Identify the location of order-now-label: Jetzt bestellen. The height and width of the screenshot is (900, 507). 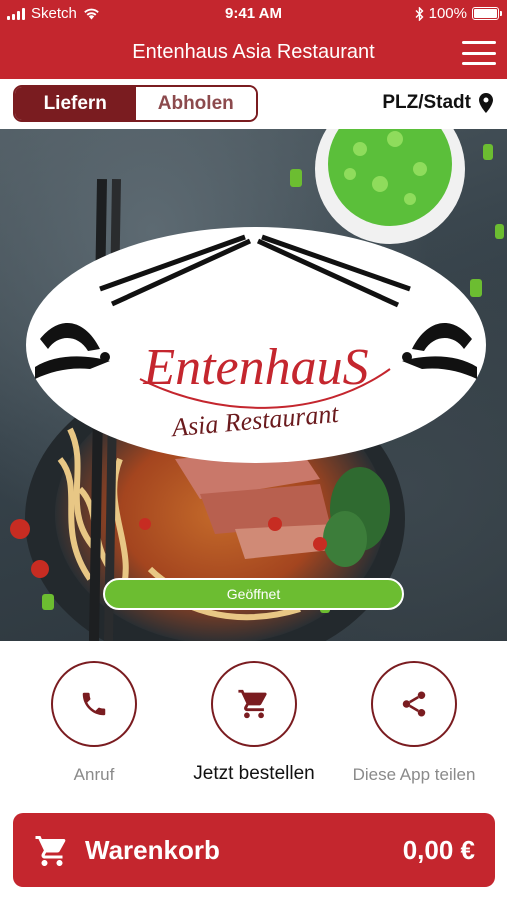
(254, 773).